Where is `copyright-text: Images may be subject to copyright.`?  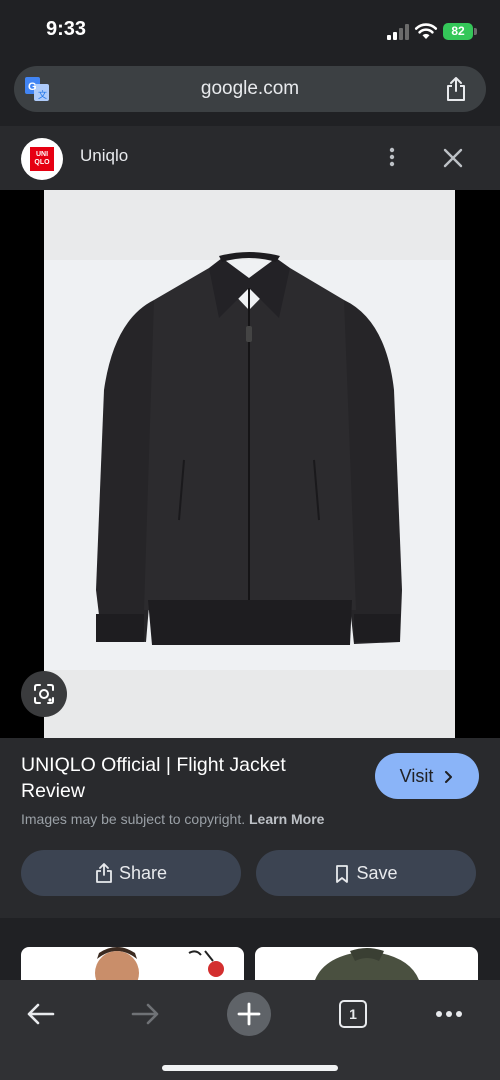 copyright-text: Images may be subject to copyright. is located at coordinates (133, 819).